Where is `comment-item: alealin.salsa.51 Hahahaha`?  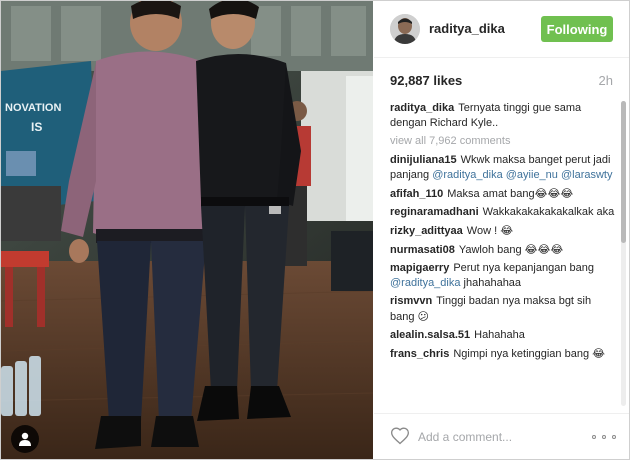 comment-item: alealin.salsa.51 Hahahaha is located at coordinates (502, 335).